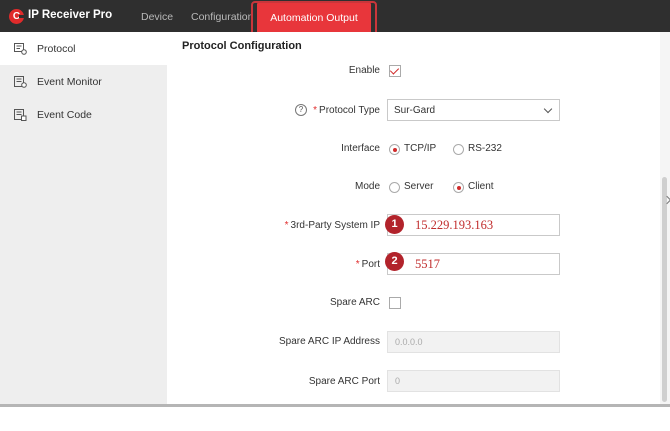 This screenshot has width=670, height=431. What do you see at coordinates (70, 15) in the screenshot?
I see `app-title: IP Receiver Pro` at bounding box center [70, 15].